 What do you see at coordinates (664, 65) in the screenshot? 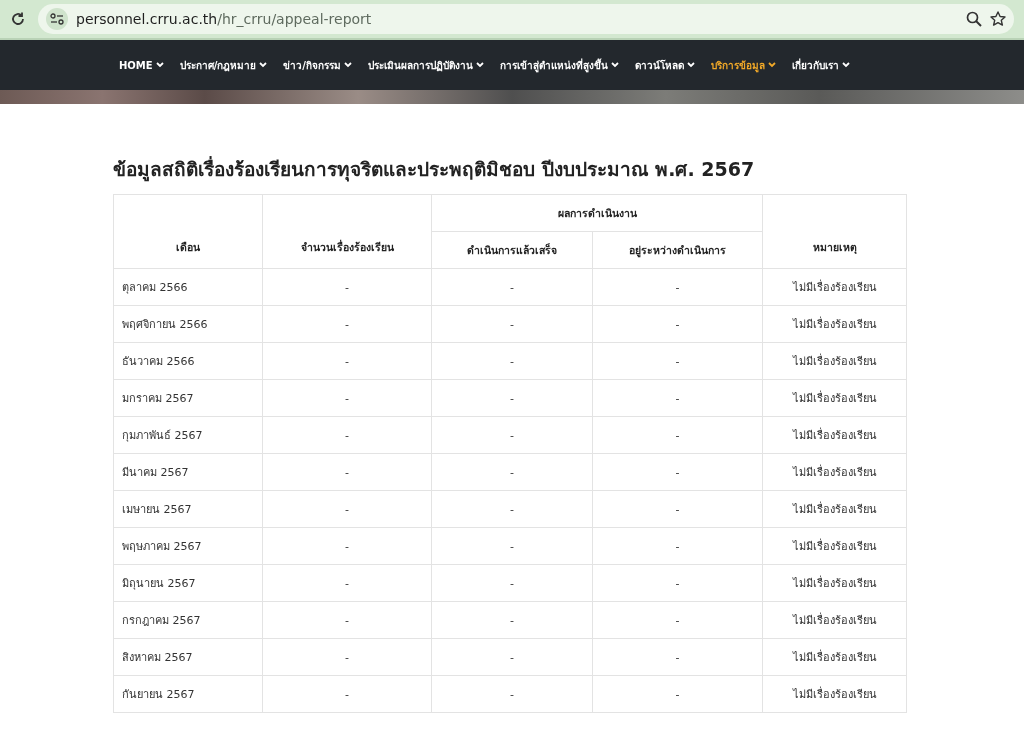
I see `nav-menu-item: ดาวน์โหลด` at bounding box center [664, 65].